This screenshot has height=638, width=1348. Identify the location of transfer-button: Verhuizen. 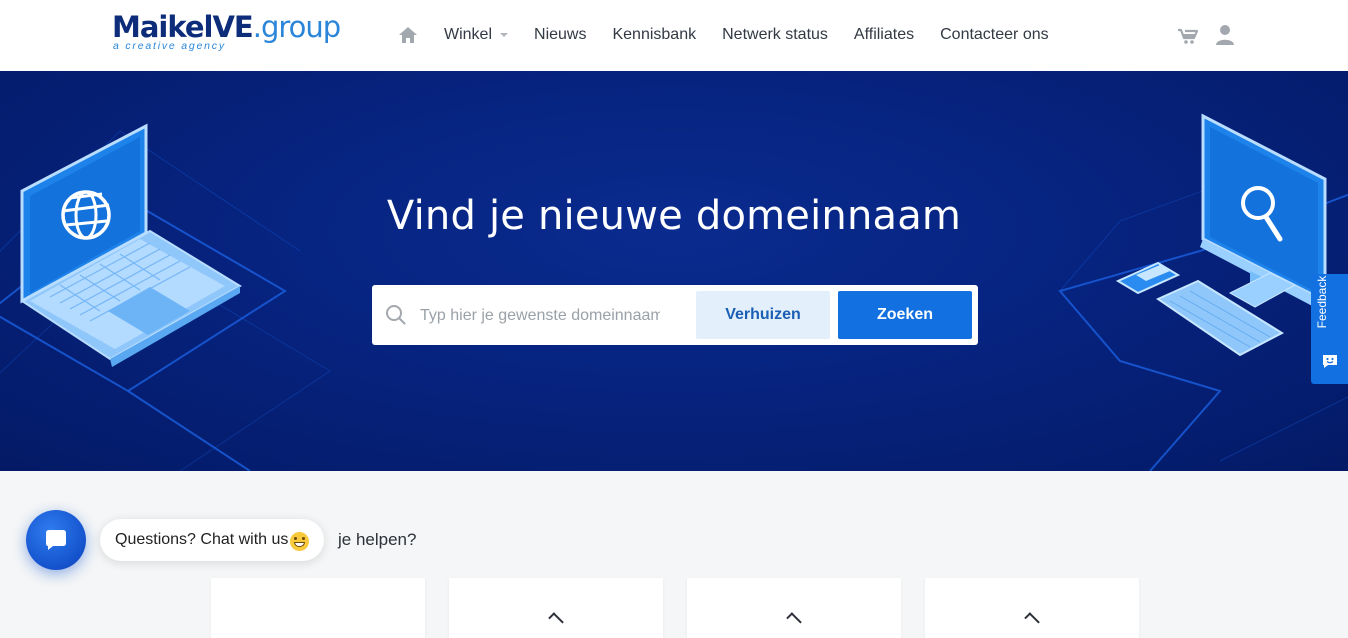
(763, 315).